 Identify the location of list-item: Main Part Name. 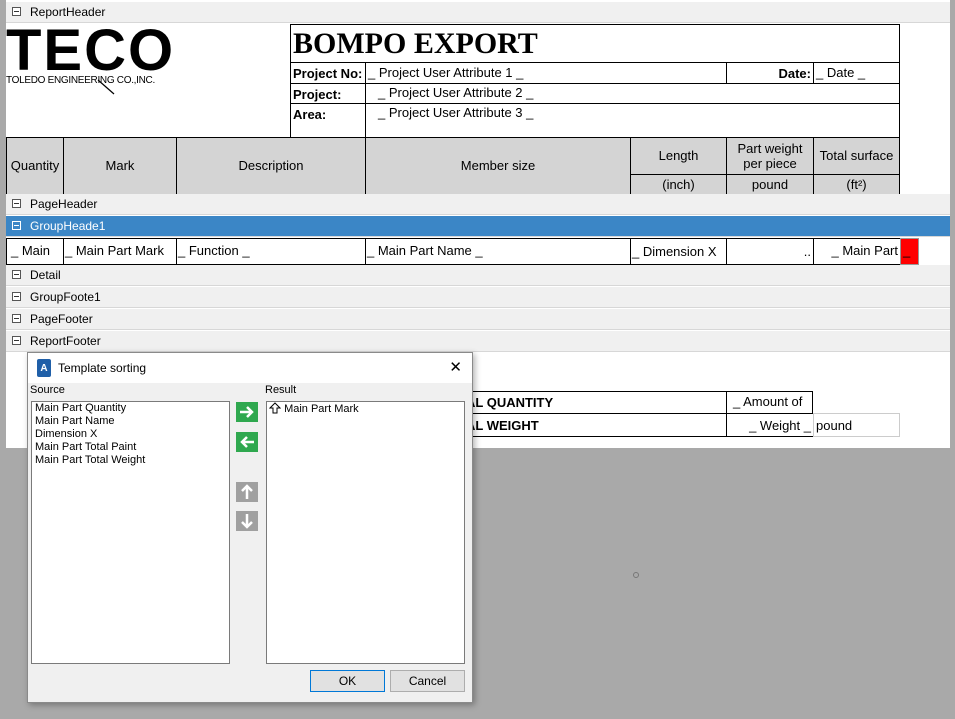
(130, 421).